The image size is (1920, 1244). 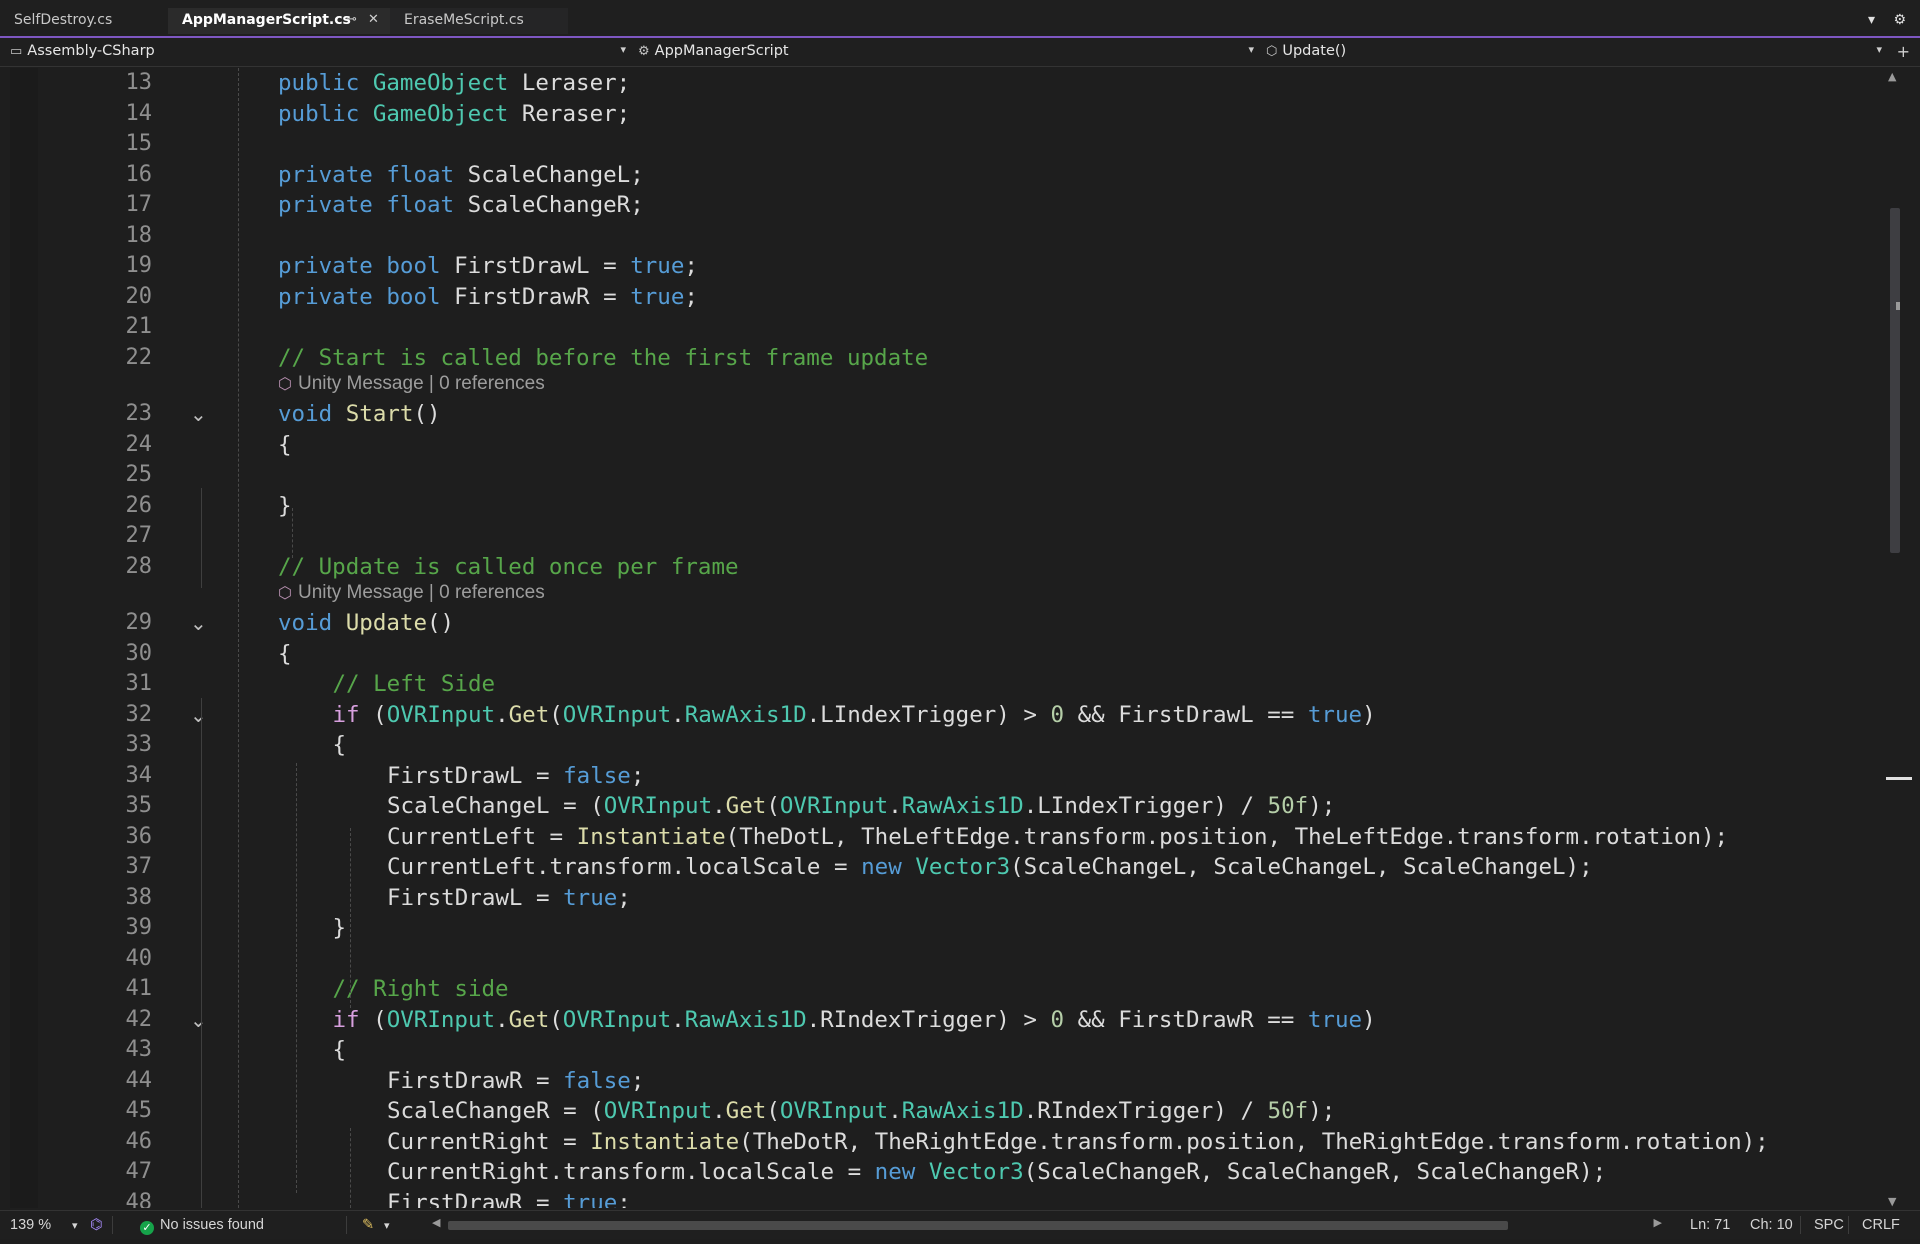 I want to click on code-line: 19 private bool FirstDrawL = true;, so click(x=940, y=266).